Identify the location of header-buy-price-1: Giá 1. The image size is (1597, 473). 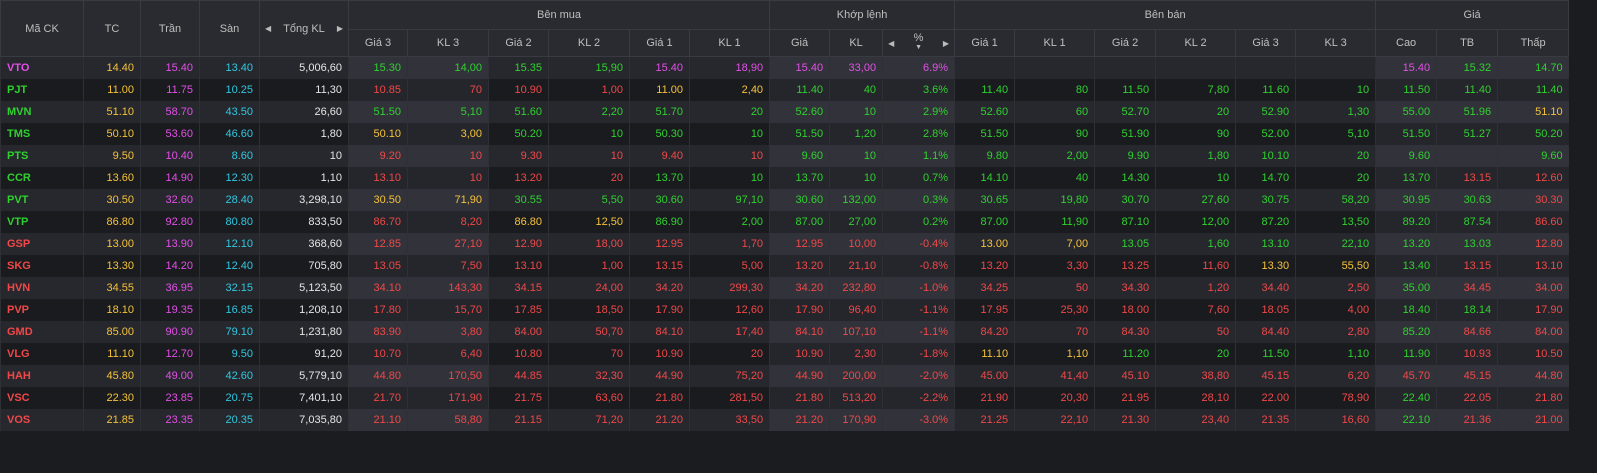
(659, 43).